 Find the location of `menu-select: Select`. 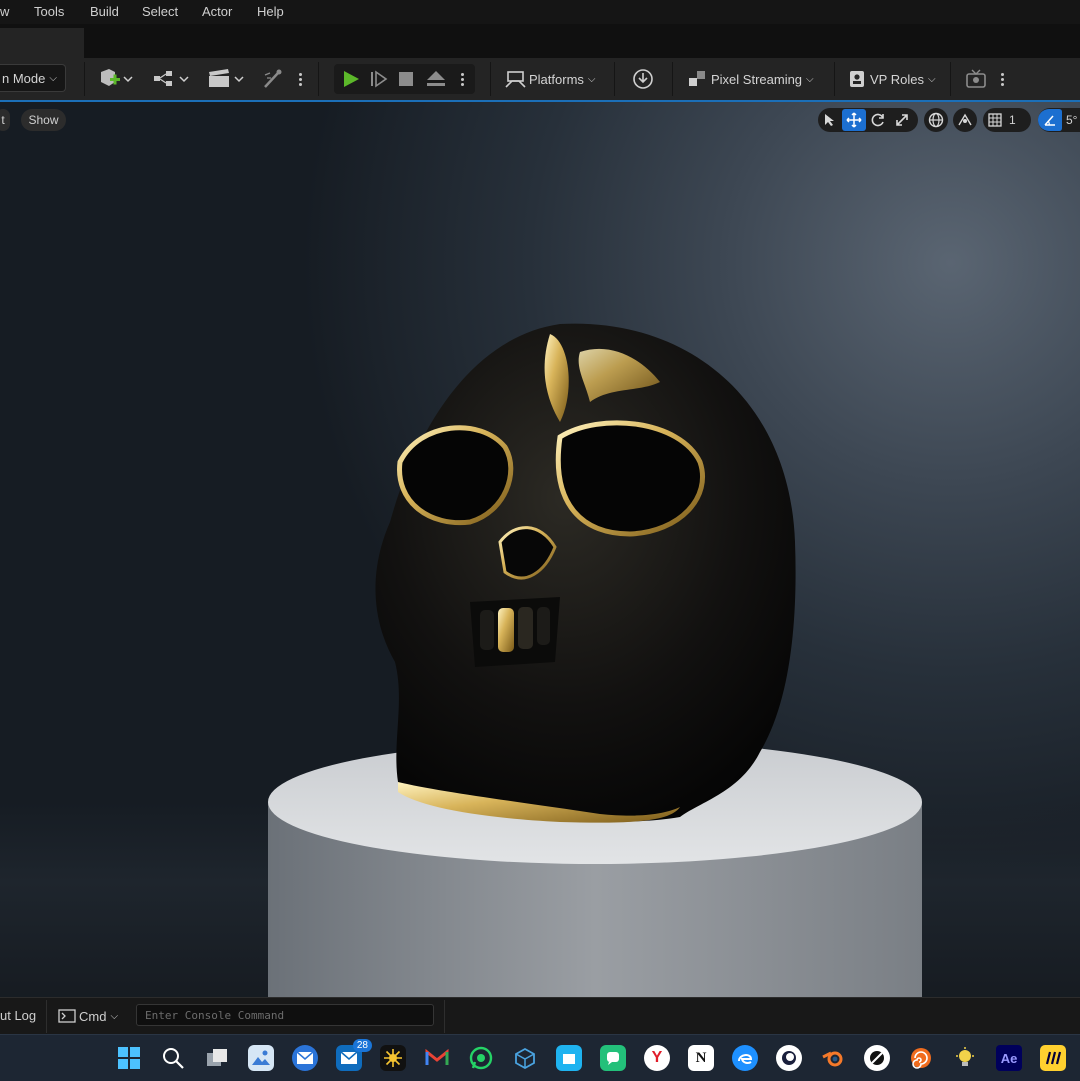

menu-select: Select is located at coordinates (160, 11).